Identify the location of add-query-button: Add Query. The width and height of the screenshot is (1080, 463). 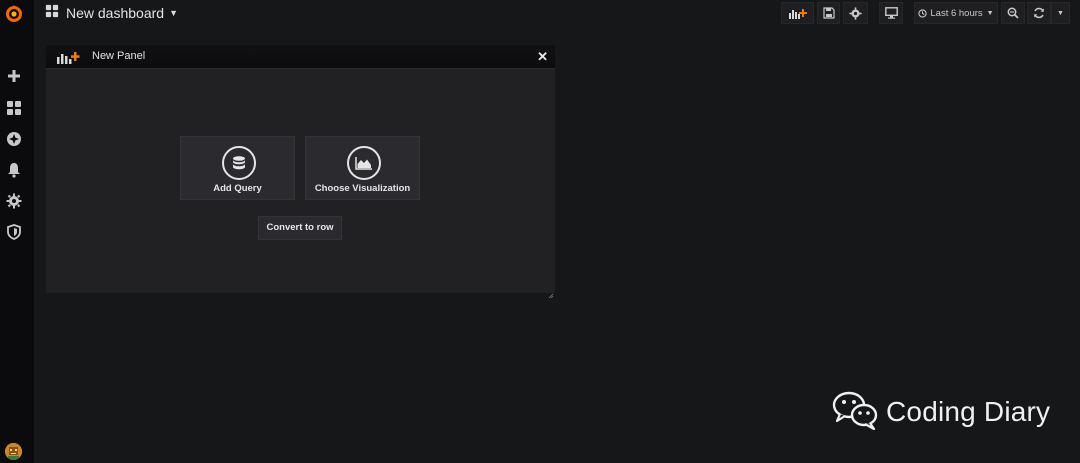
(237, 168).